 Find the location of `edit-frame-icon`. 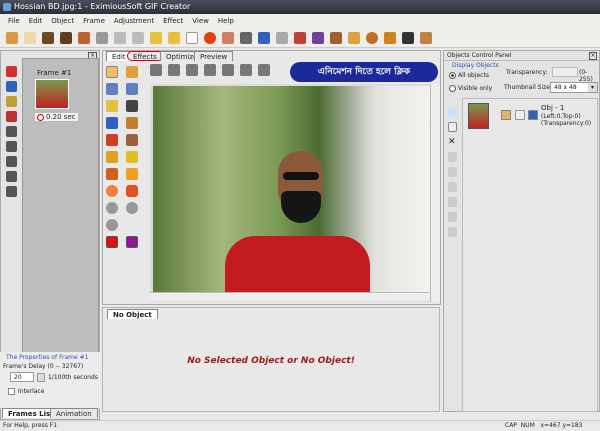

edit-frame-icon is located at coordinates (11, 101).